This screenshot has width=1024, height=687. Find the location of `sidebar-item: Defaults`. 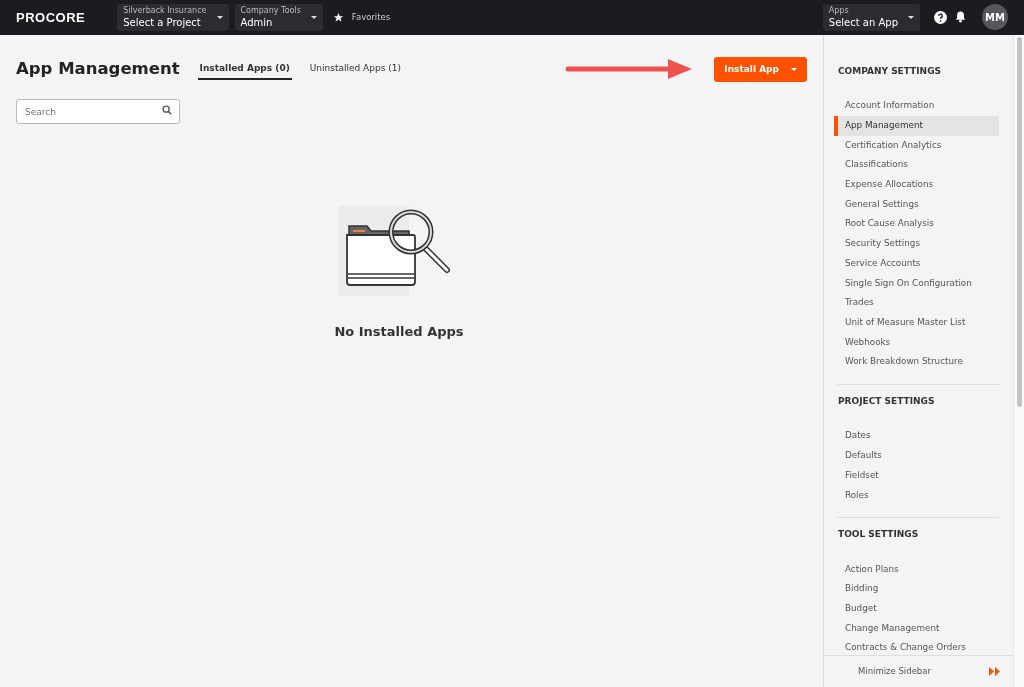

sidebar-item: Defaults is located at coordinates (916, 456).